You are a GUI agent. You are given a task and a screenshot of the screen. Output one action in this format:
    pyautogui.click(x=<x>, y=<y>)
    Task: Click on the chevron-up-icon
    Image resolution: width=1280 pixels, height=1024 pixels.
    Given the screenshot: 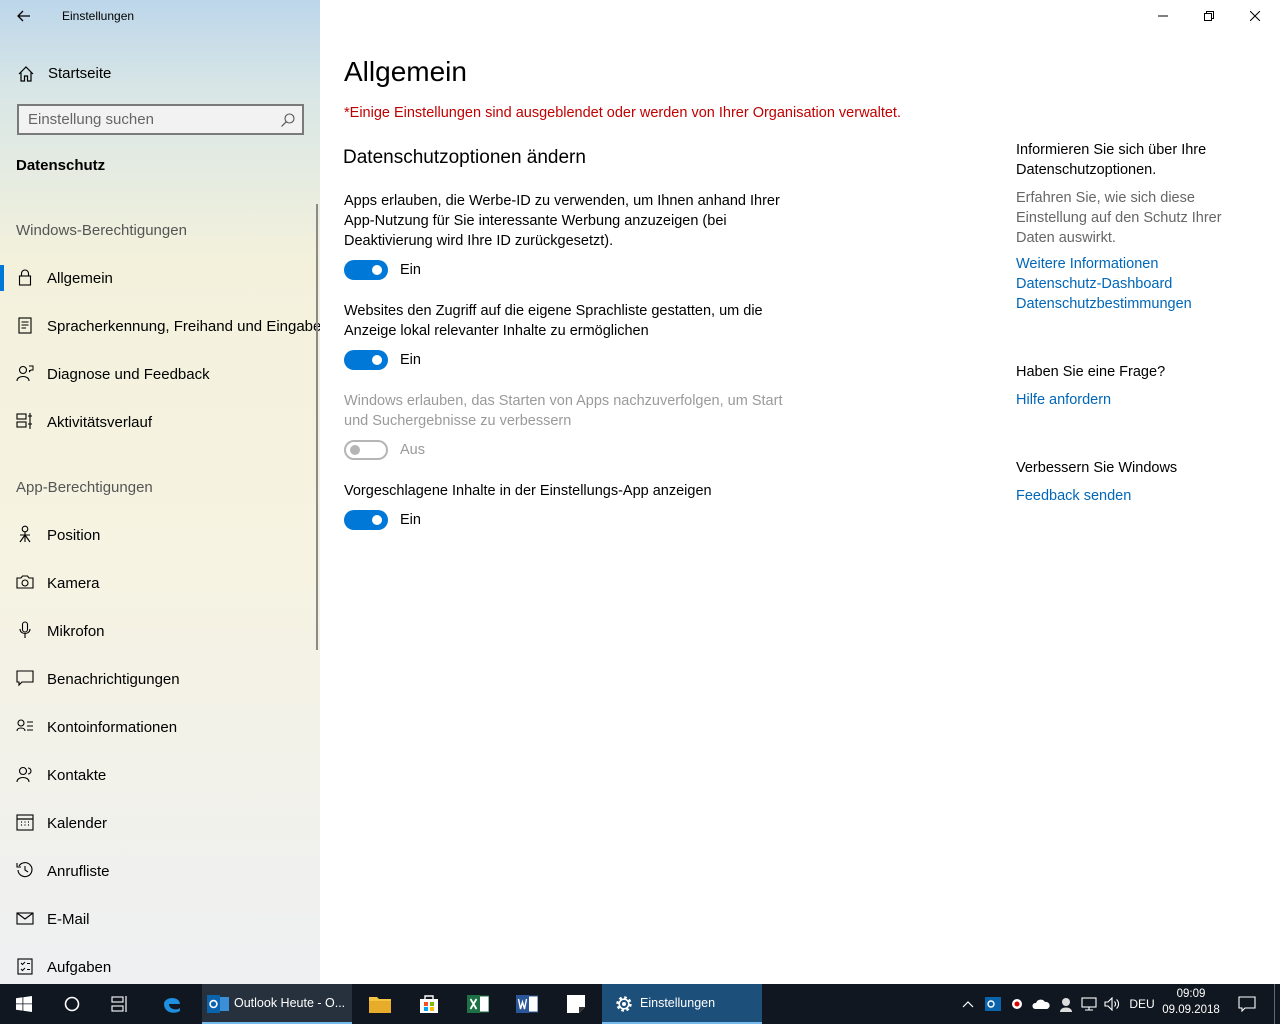 What is the action you would take?
    pyautogui.click(x=968, y=1004)
    